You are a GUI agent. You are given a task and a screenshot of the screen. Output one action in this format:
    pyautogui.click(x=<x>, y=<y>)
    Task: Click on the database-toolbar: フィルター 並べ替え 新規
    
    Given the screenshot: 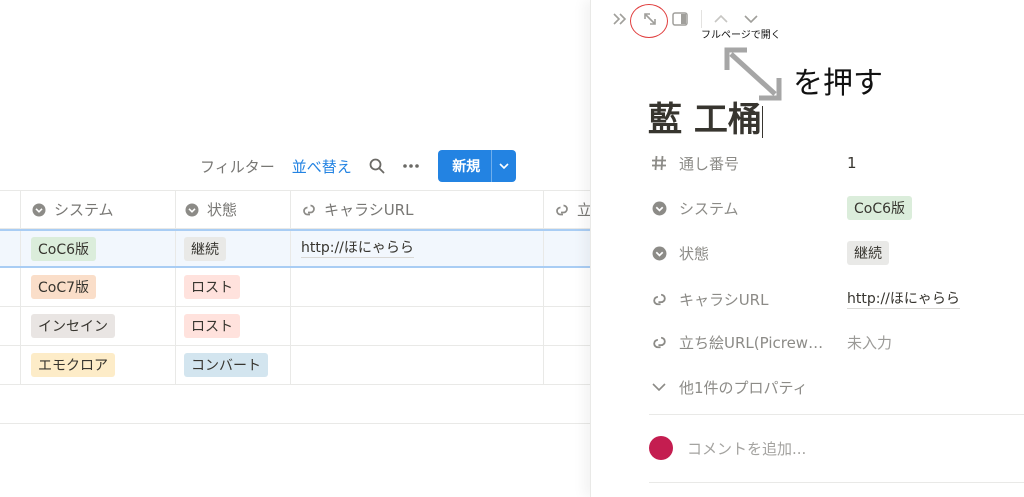 What is the action you would take?
    pyautogui.click(x=358, y=166)
    